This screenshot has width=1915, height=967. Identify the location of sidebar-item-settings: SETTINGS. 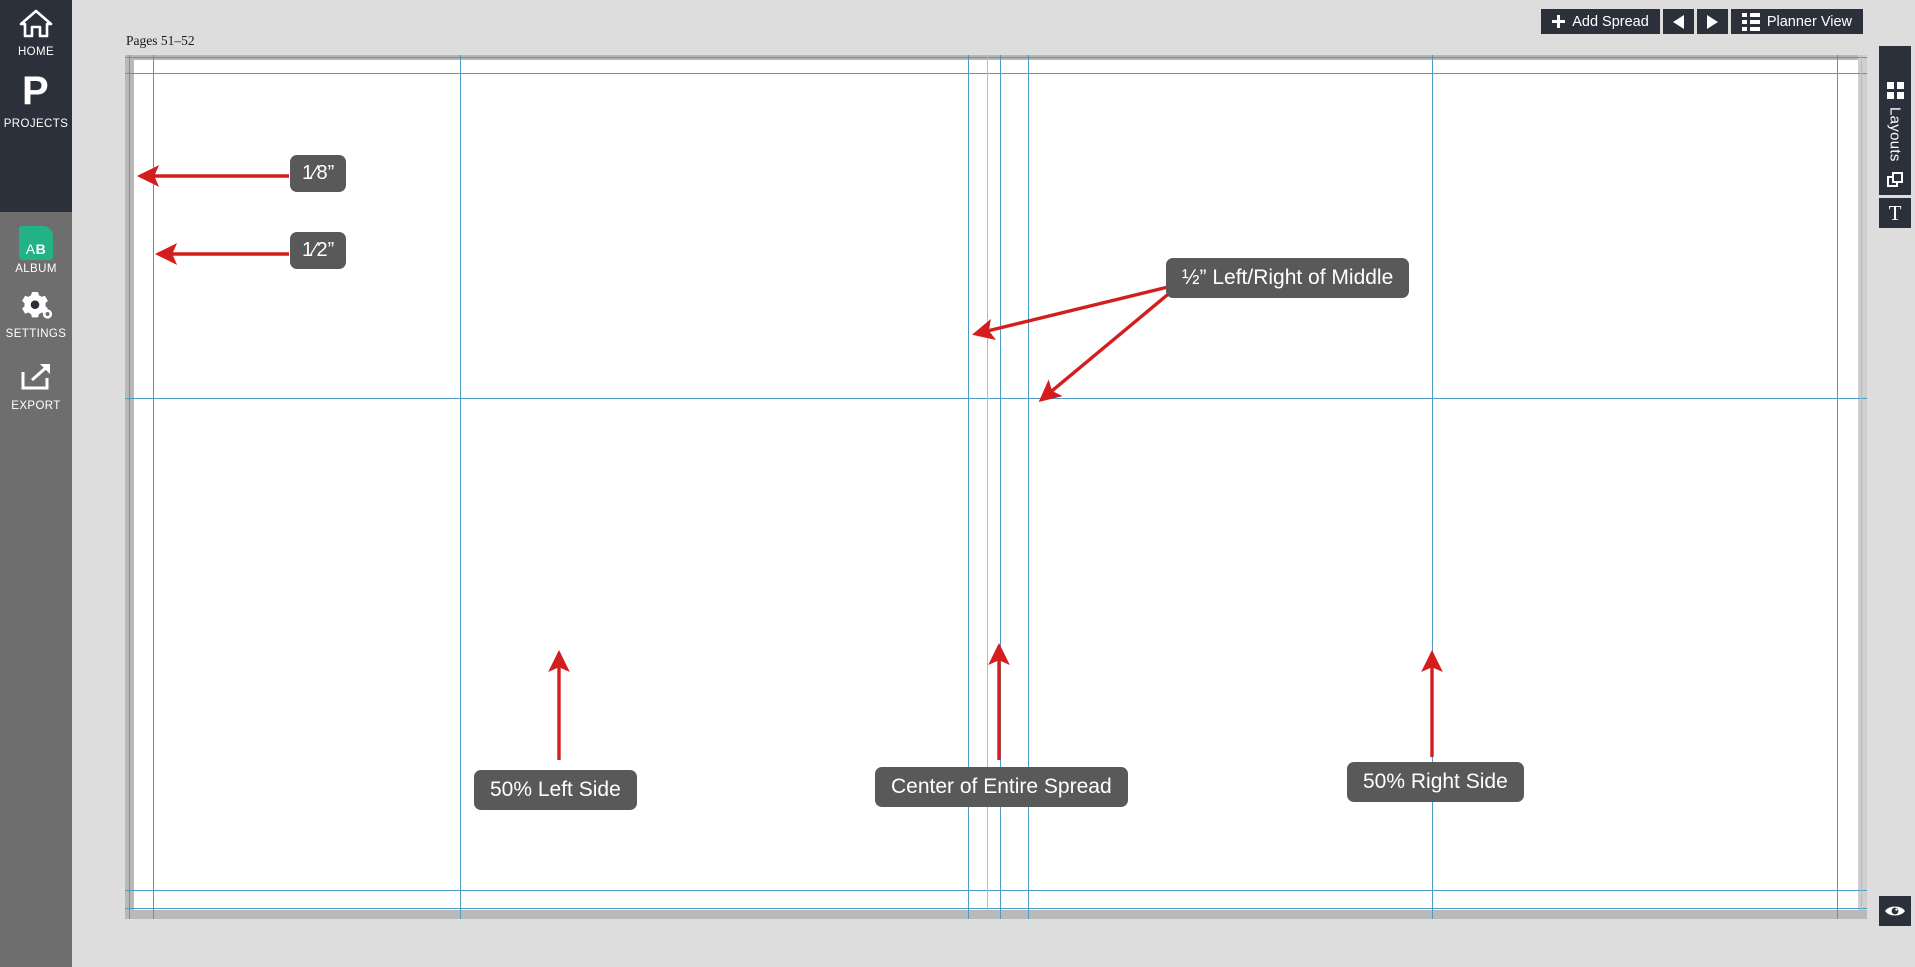
(36, 315).